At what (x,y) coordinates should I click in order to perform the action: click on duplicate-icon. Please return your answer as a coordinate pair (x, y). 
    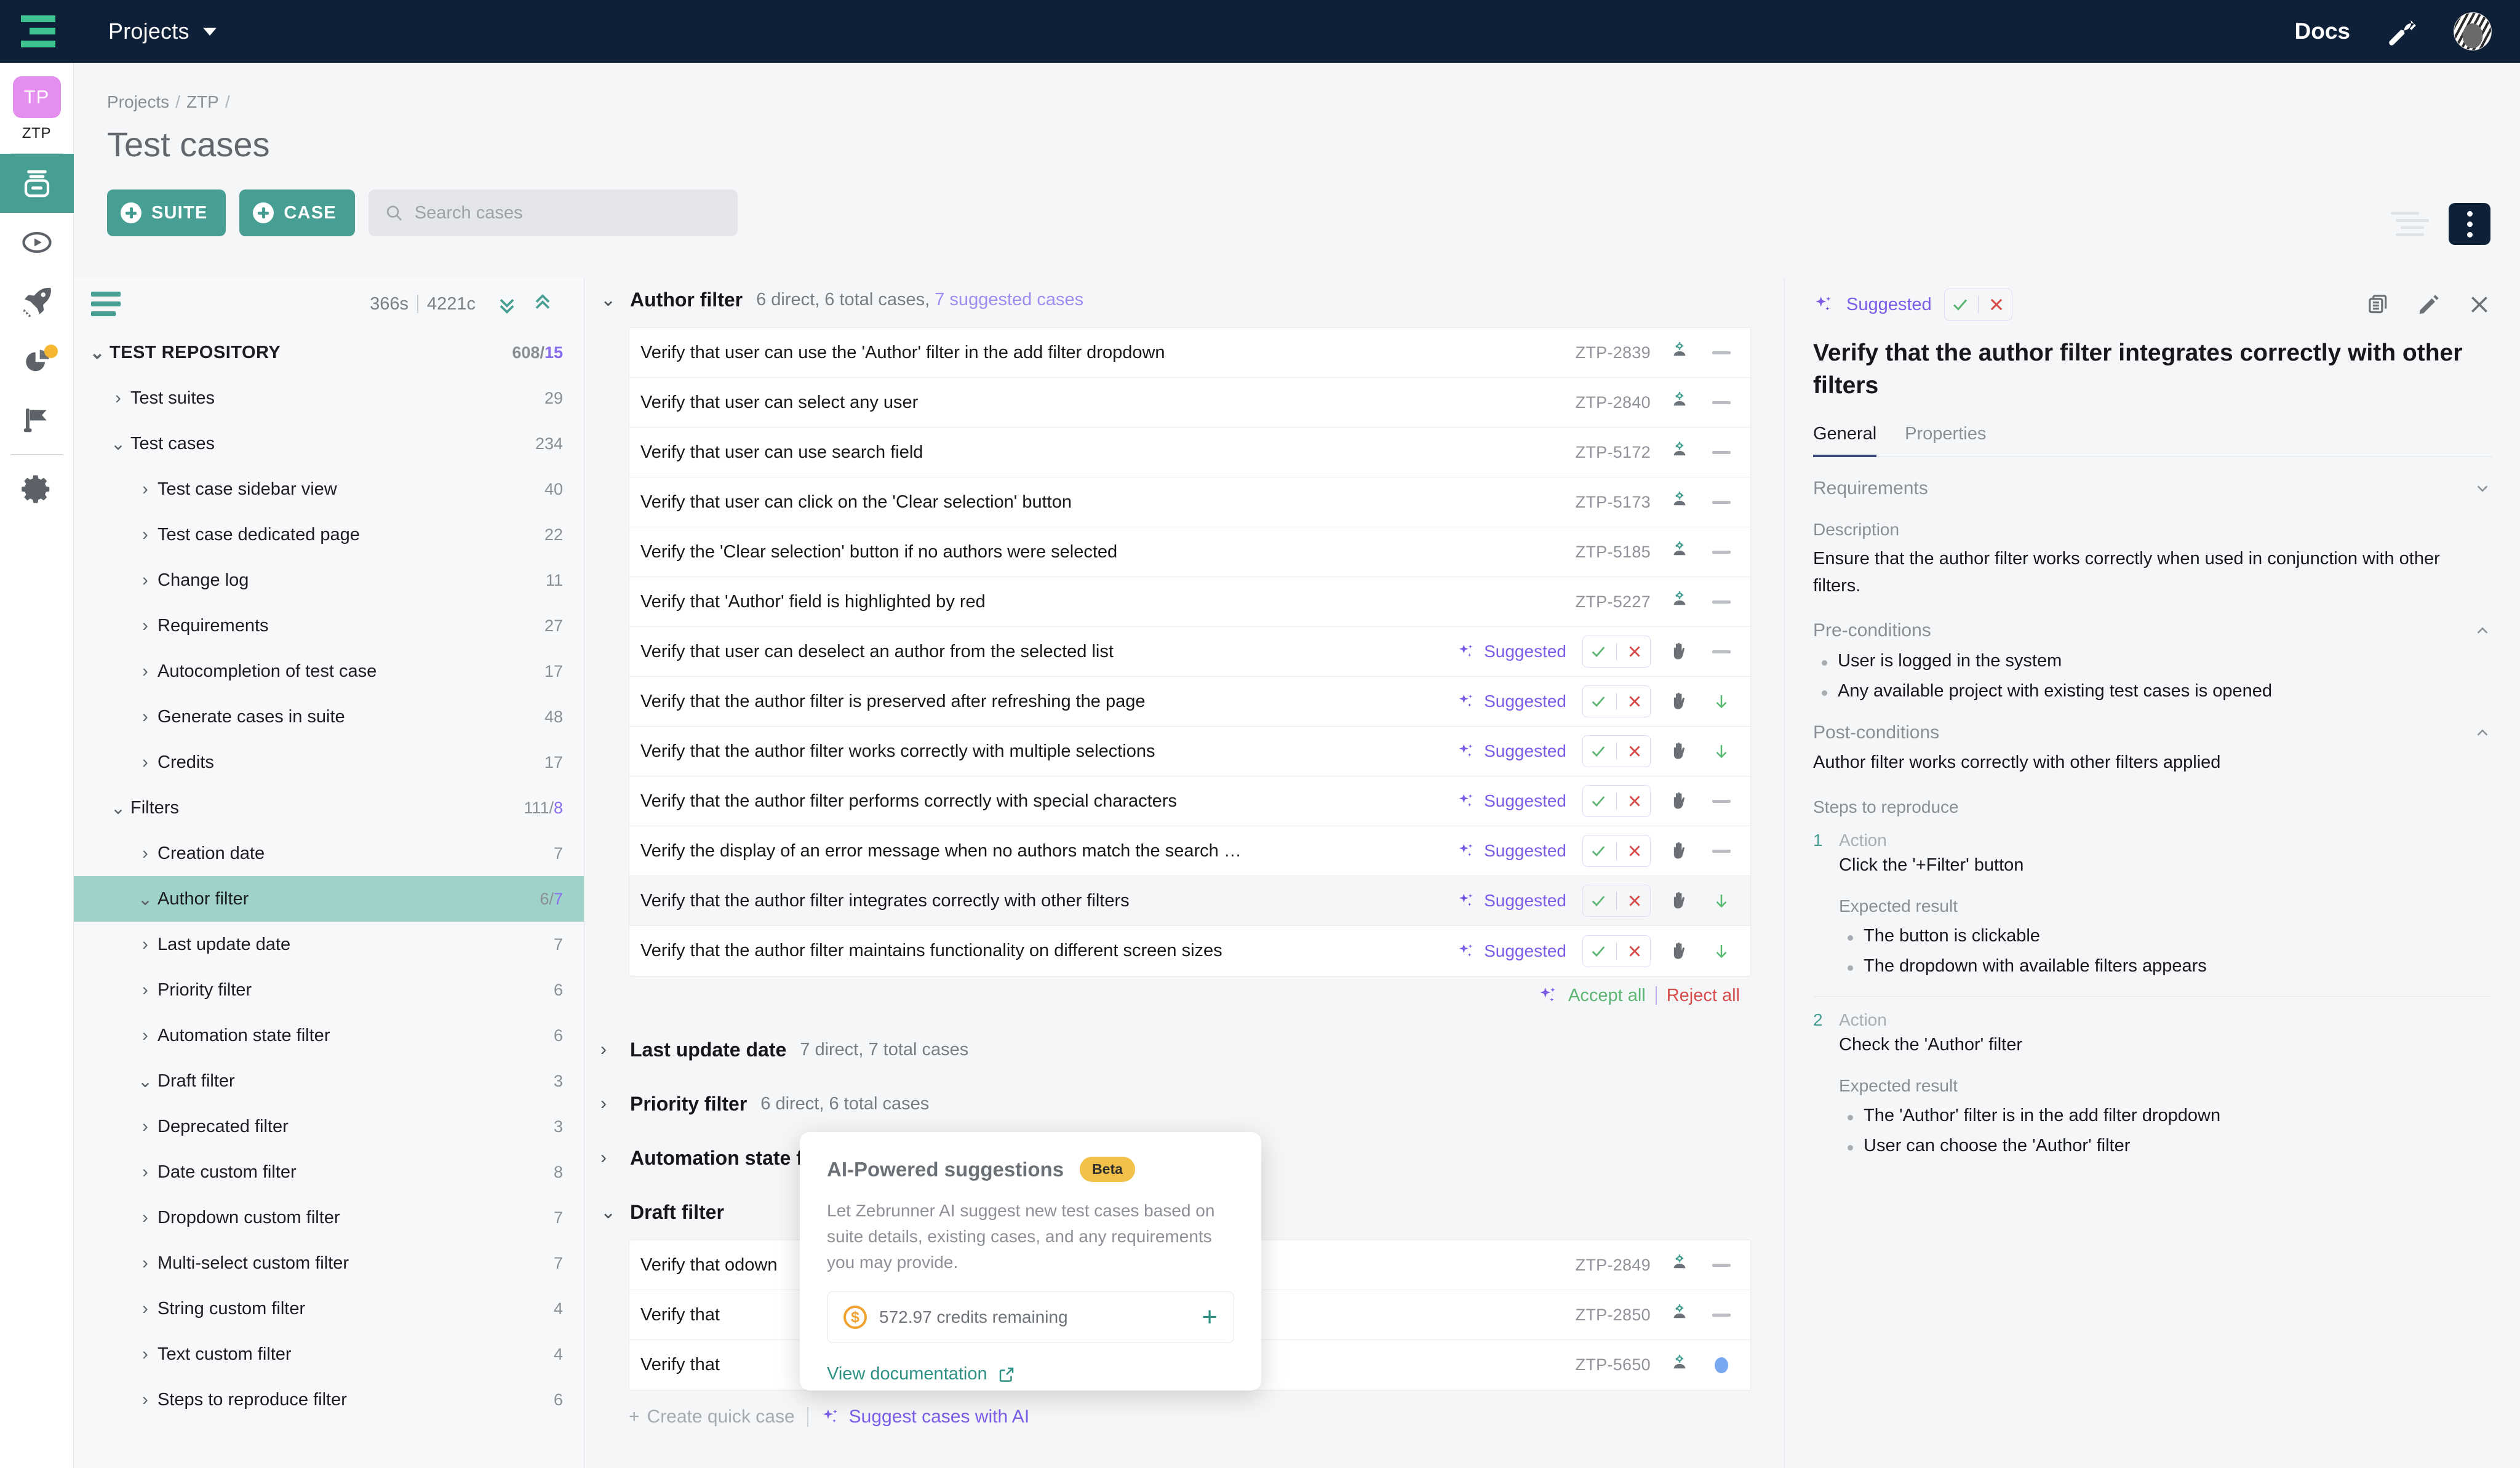
    Looking at the image, I should click on (2378, 304).